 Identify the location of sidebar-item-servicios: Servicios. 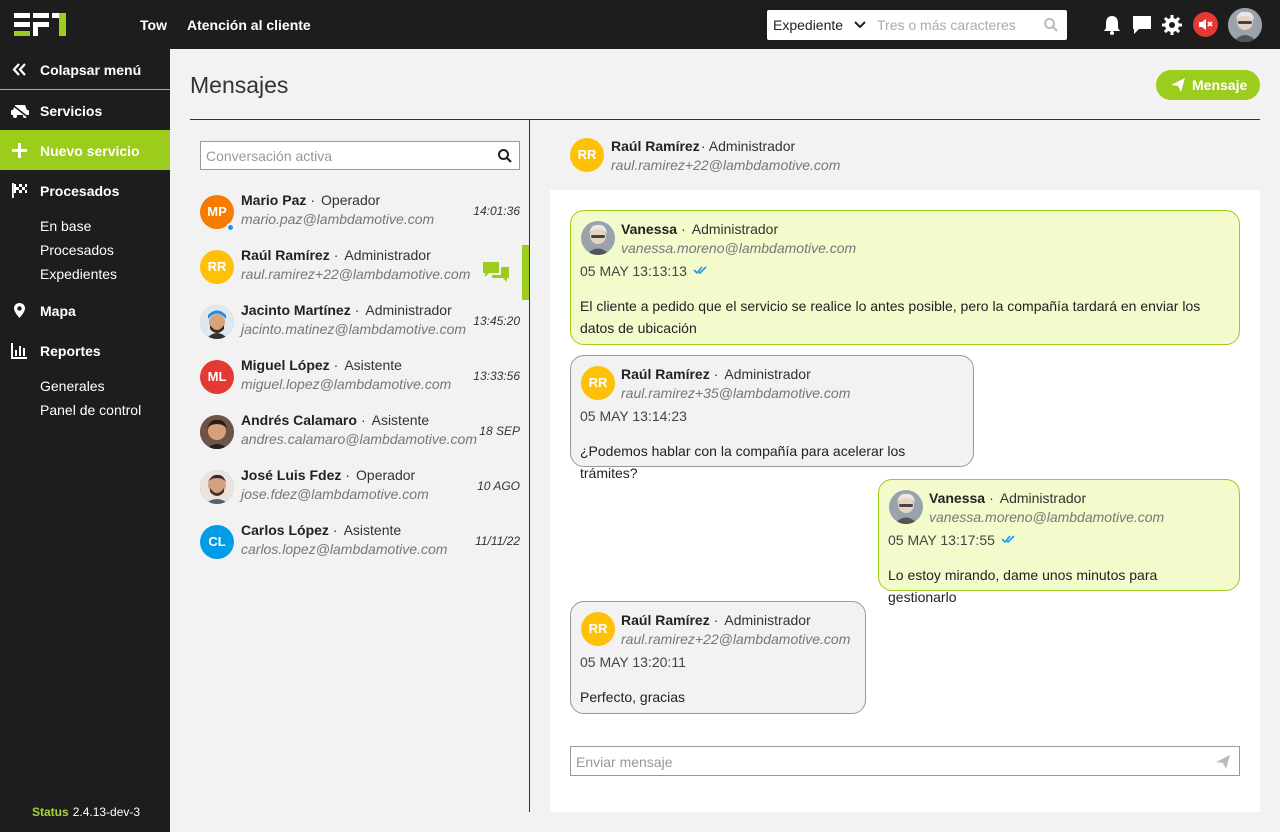
(85, 110).